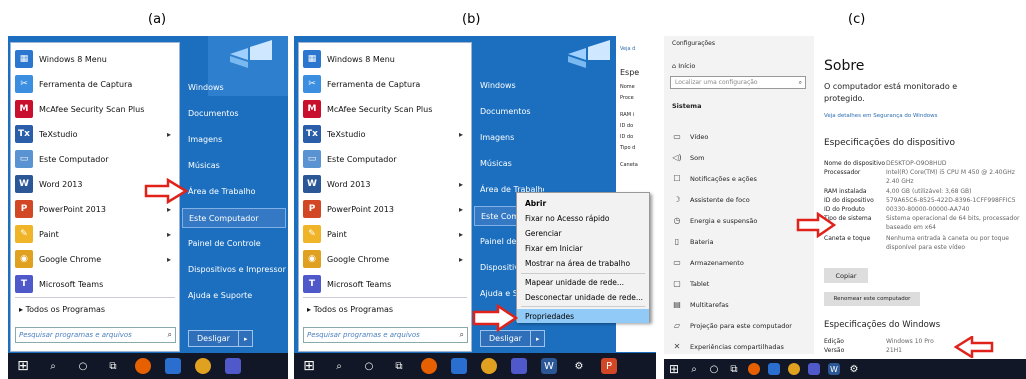 The image size is (1026, 379). What do you see at coordinates (881, 116) in the screenshot?
I see `security-link: Veja detalhes em Segurança do Windows` at bounding box center [881, 116].